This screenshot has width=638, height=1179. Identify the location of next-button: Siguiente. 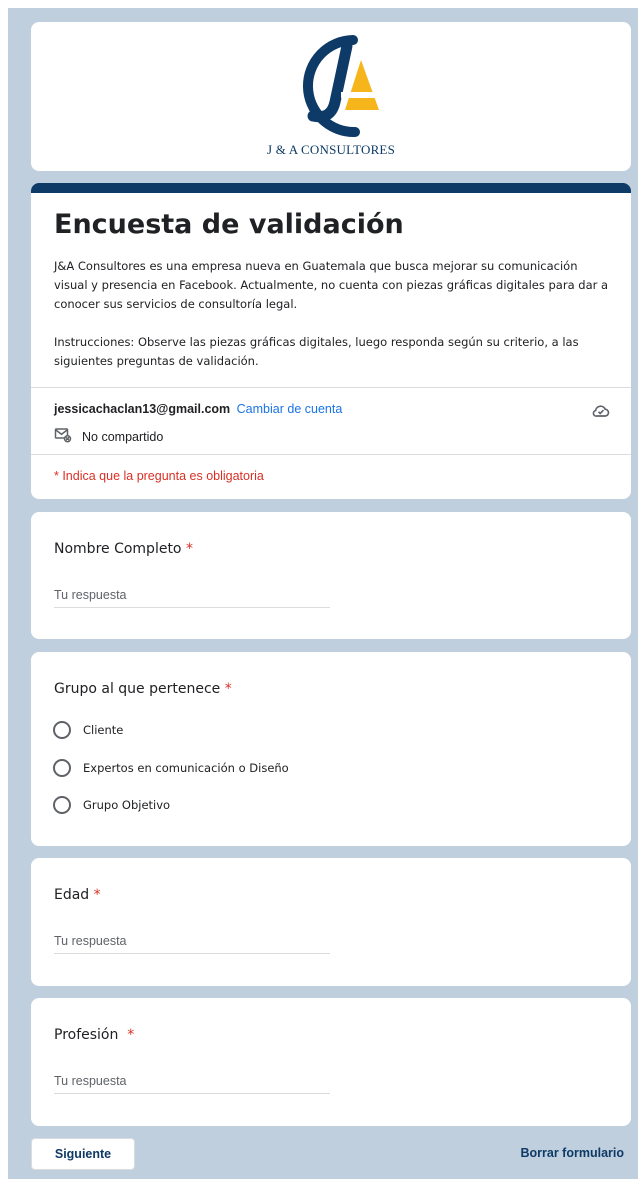
(83, 1154).